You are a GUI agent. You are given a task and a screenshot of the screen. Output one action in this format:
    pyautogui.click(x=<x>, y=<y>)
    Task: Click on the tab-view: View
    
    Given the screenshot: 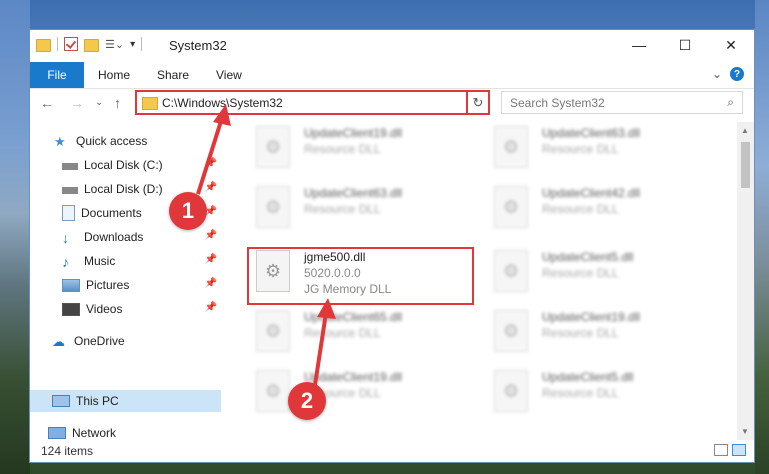 What is the action you would take?
    pyautogui.click(x=229, y=75)
    